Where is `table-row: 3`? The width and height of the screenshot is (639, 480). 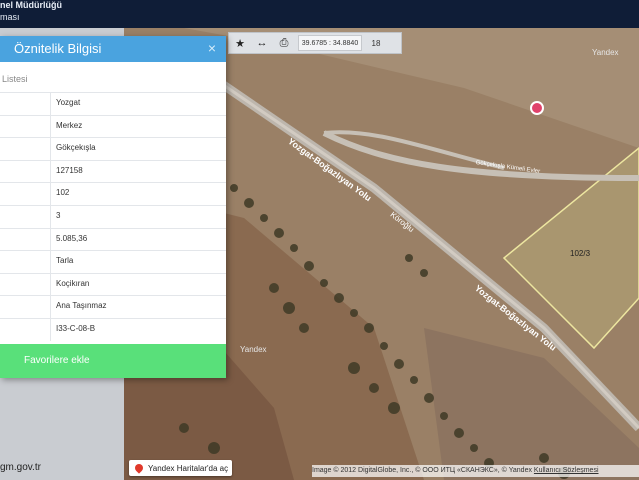
table-row: 3 is located at coordinates (113, 216).